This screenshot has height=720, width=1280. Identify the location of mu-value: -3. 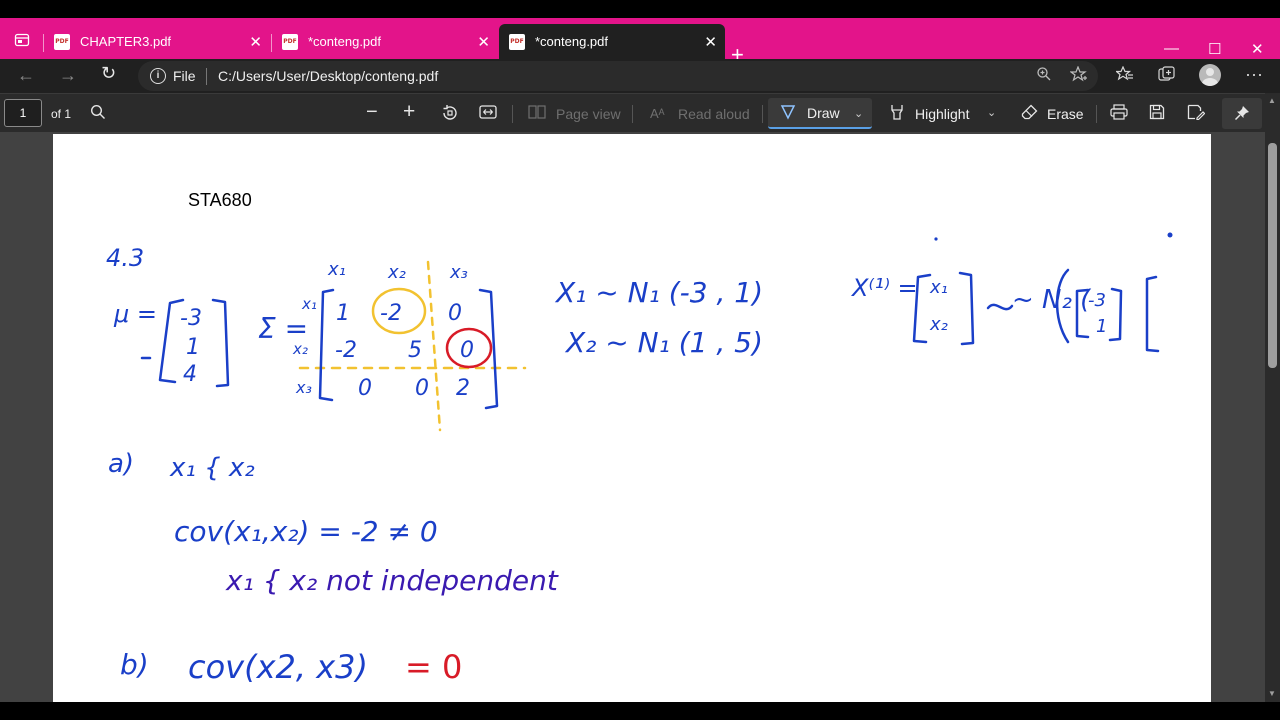
(191, 318).